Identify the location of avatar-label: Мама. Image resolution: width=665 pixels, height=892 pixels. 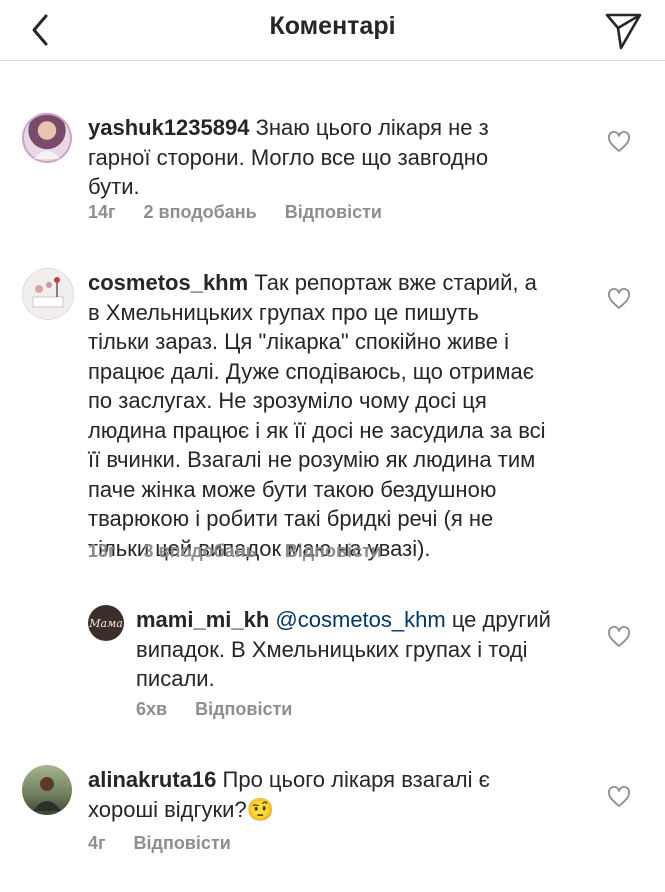
(106, 623).